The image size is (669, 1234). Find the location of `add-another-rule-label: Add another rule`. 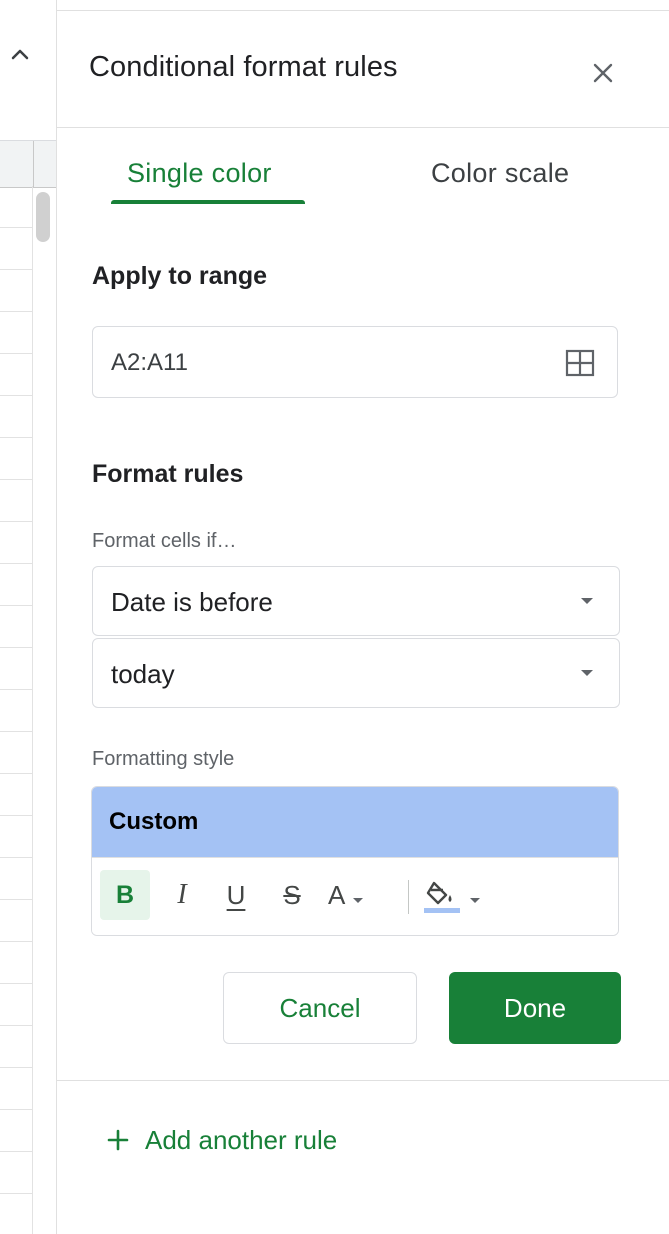

add-another-rule-label: Add another rule is located at coordinates (241, 1139).